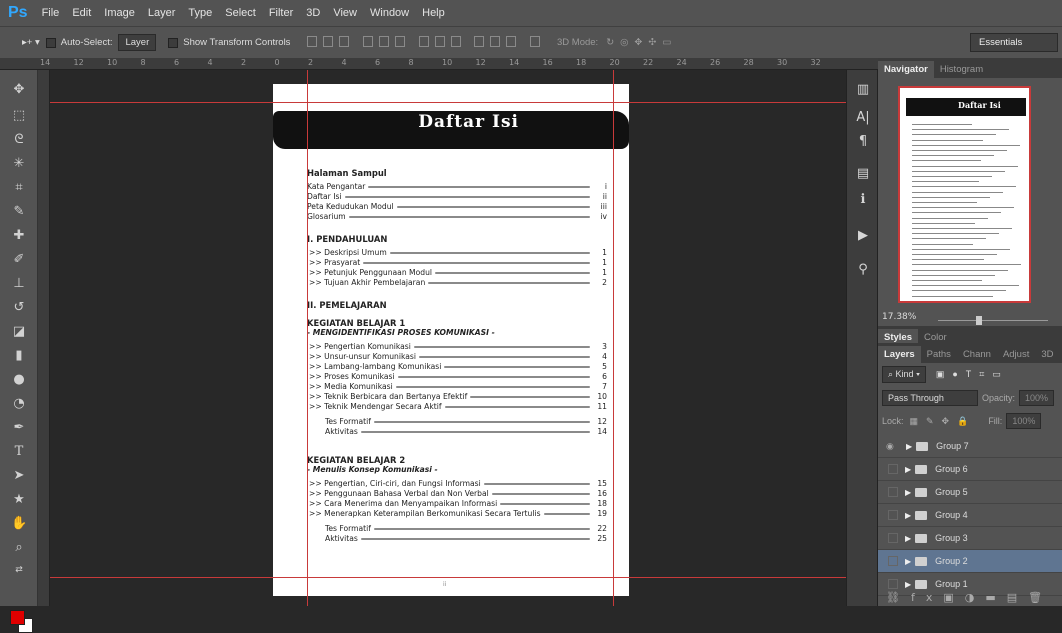 This screenshot has width=1062, height=633. What do you see at coordinates (961, 69) in the screenshot?
I see `tab-histogram: Histogram` at bounding box center [961, 69].